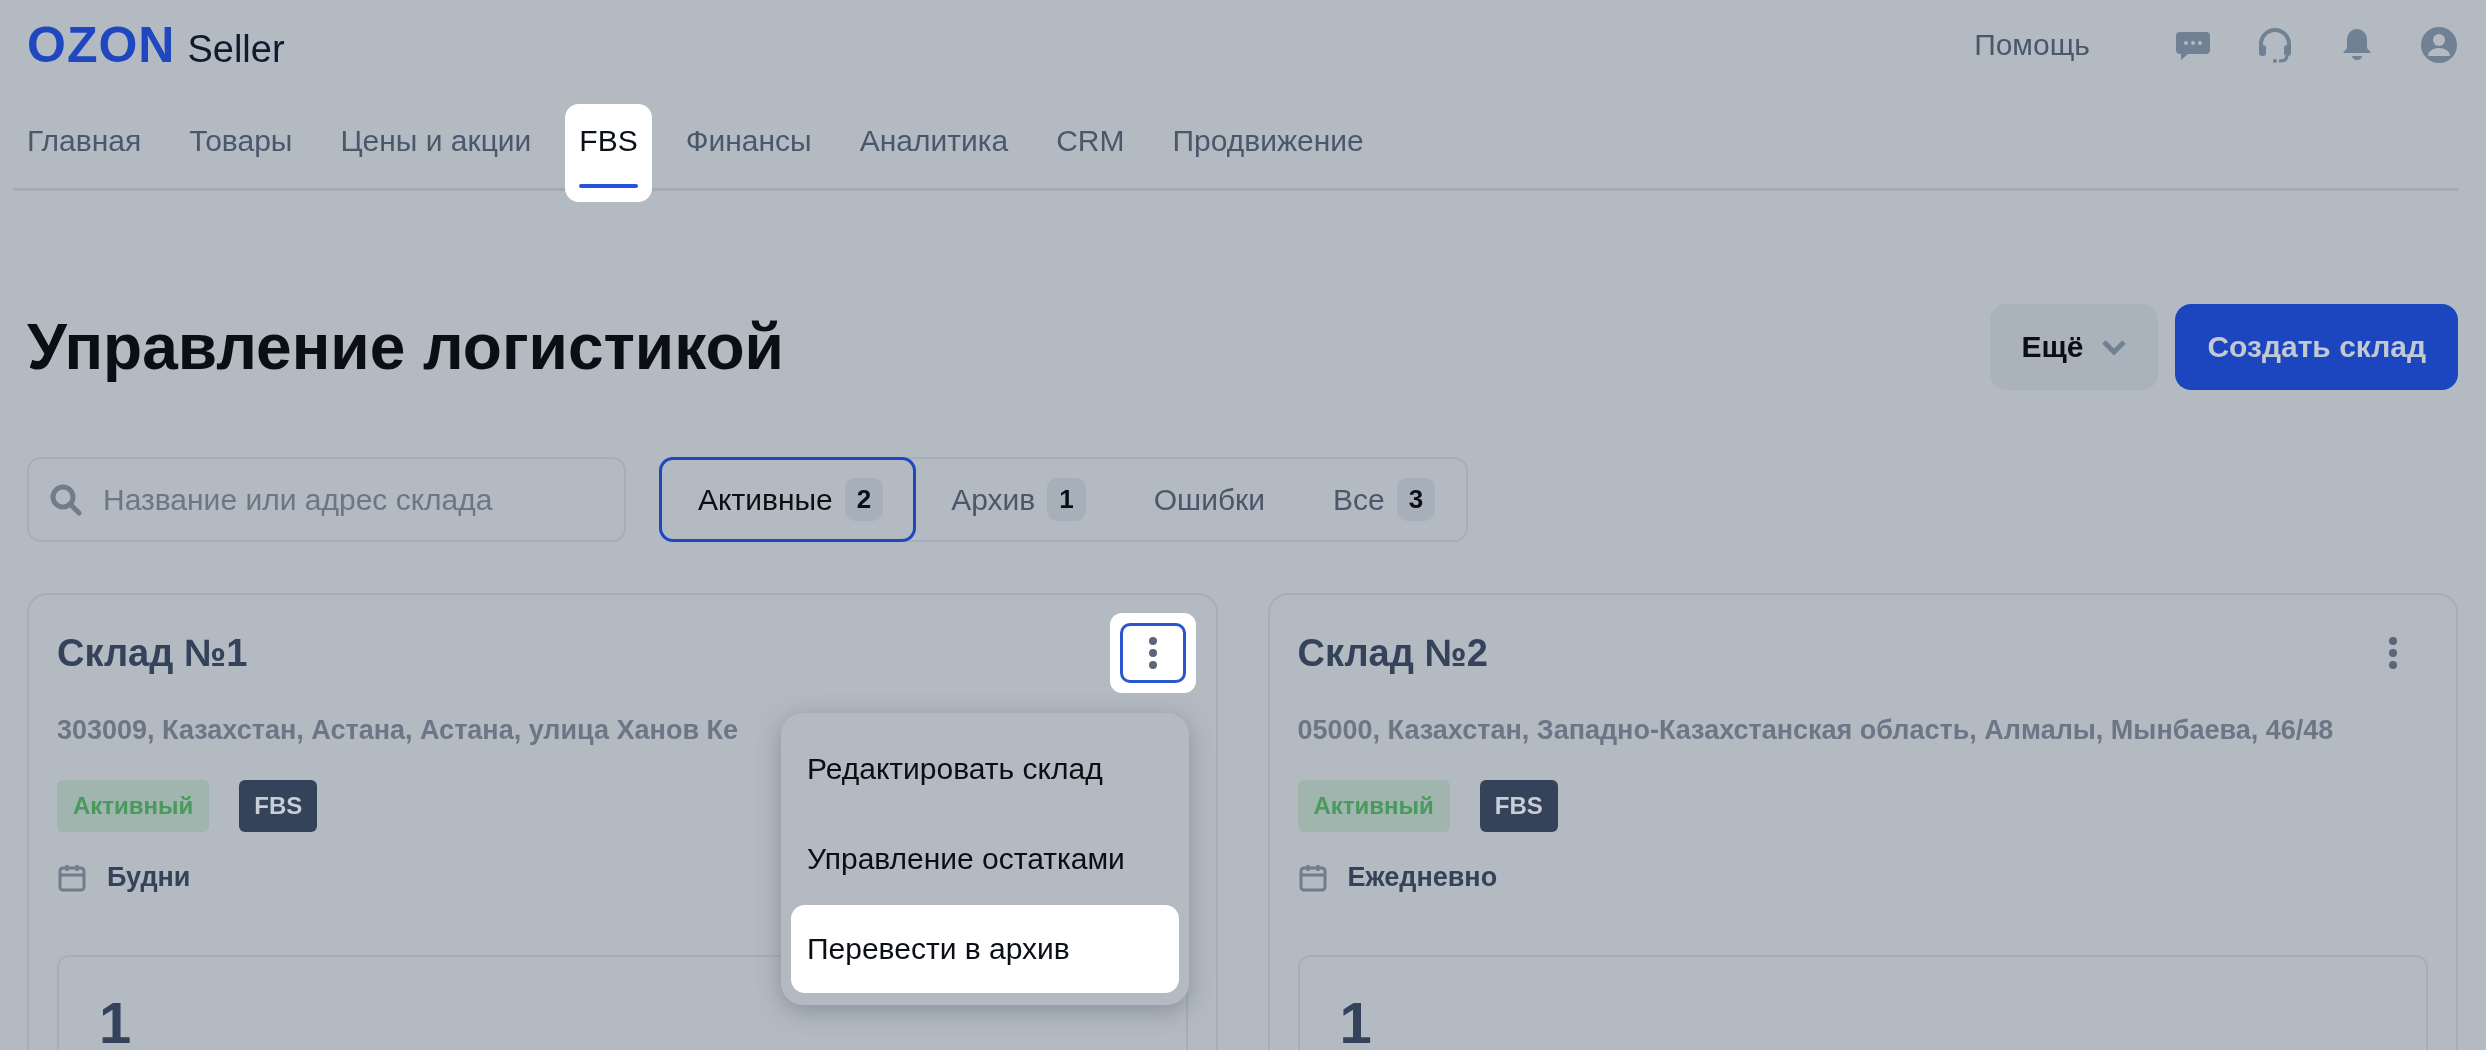 Image resolution: width=2486 pixels, height=1050 pixels. What do you see at coordinates (1816, 730) in the screenshot?
I see `warehouse-address: 05000, Казахстан, Западно-Казахстанская область, Алмалы, Мынбаева, 46/48` at bounding box center [1816, 730].